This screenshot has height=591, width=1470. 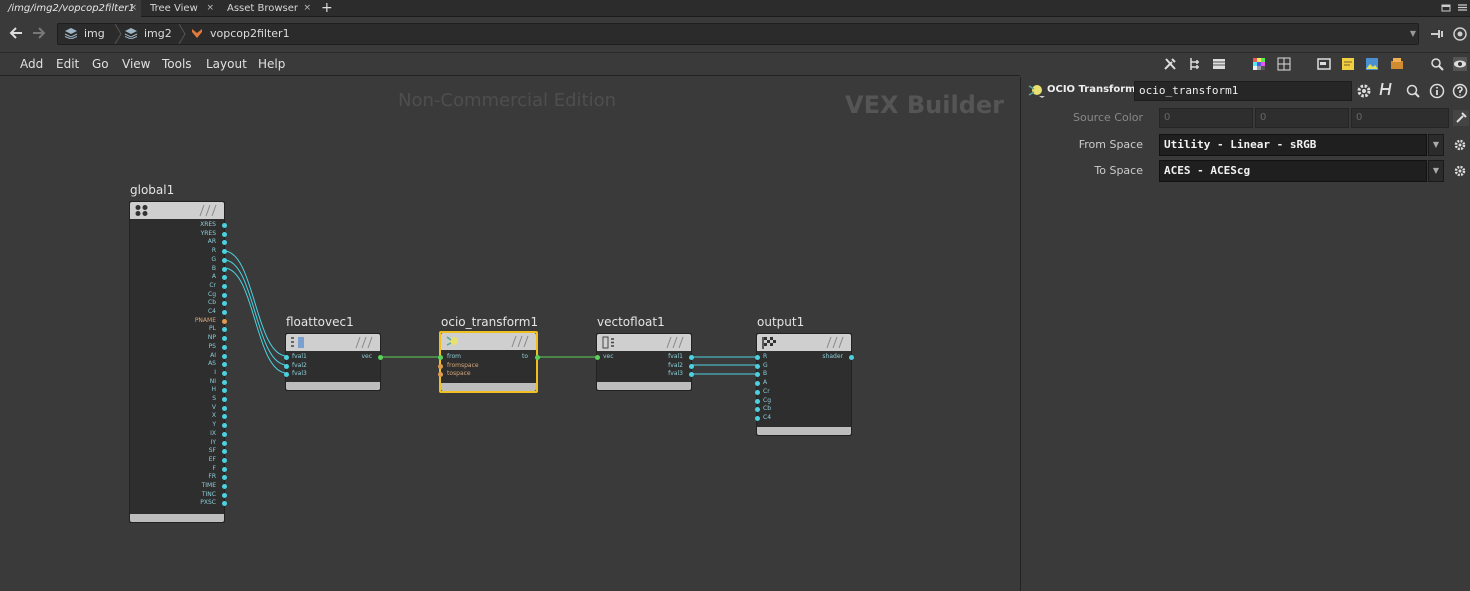 What do you see at coordinates (440, 357) in the screenshot?
I see `input-port-from` at bounding box center [440, 357].